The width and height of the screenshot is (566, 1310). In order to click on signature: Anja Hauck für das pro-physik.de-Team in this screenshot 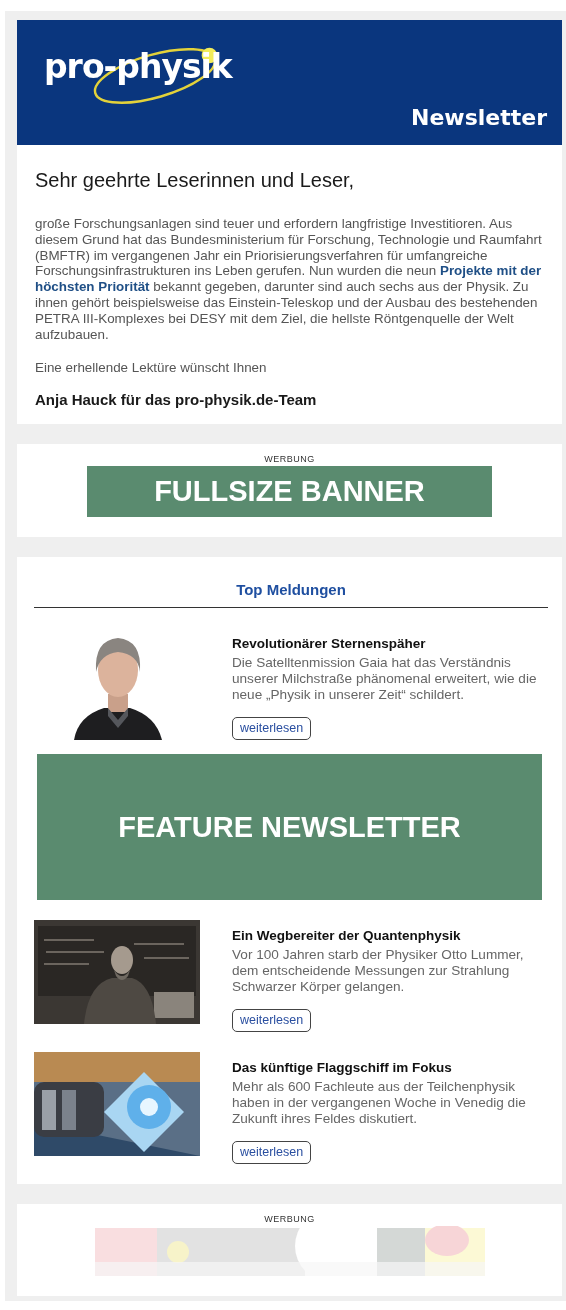, I will do `click(176, 400)`.